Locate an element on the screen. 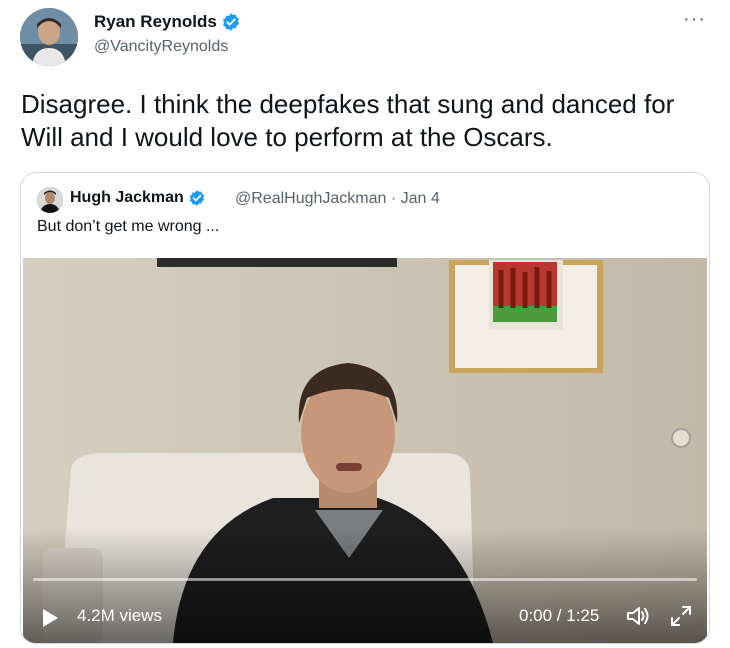 The image size is (730, 648). video-progress-bar is located at coordinates (365, 579).